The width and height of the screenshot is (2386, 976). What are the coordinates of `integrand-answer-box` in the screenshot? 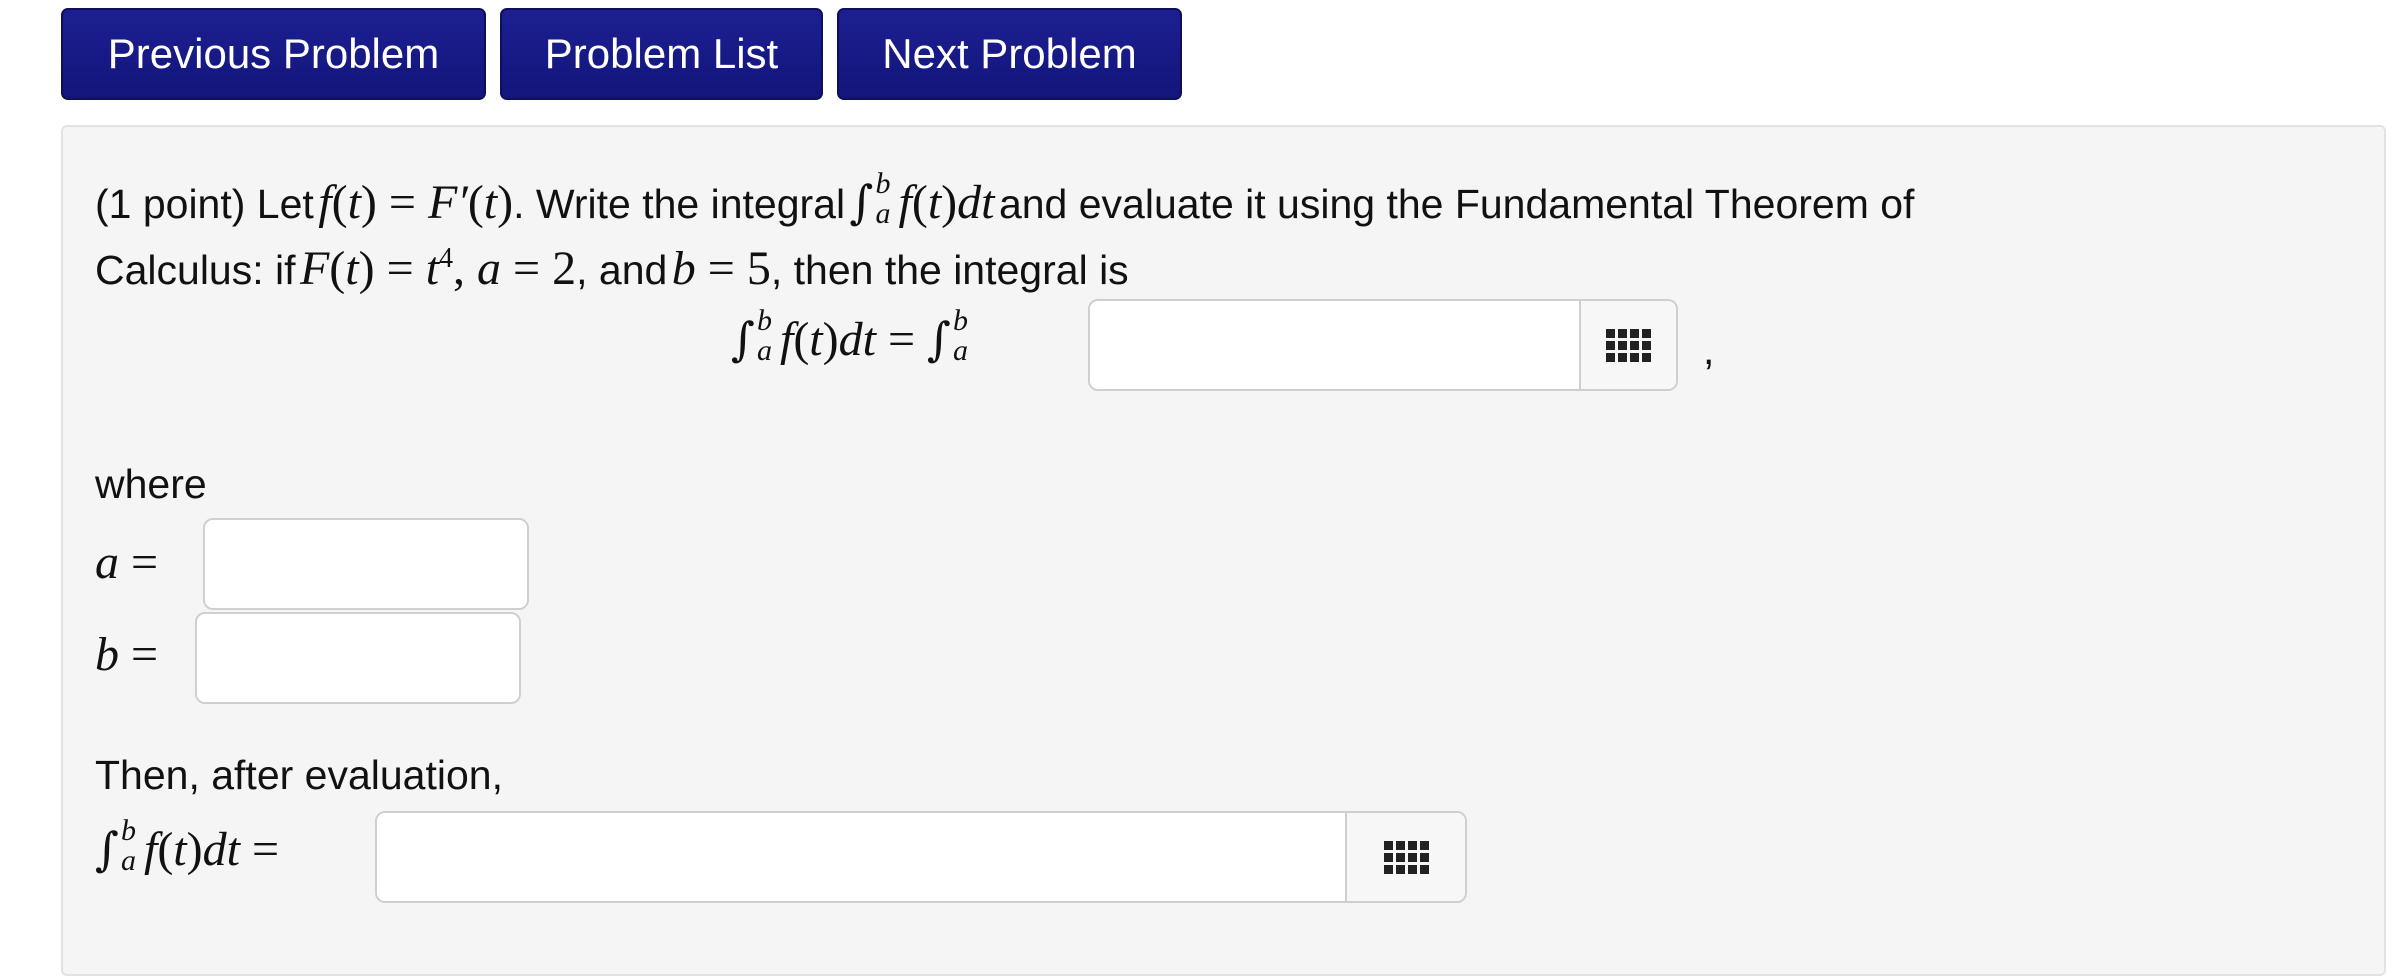 It's located at (1383, 345).